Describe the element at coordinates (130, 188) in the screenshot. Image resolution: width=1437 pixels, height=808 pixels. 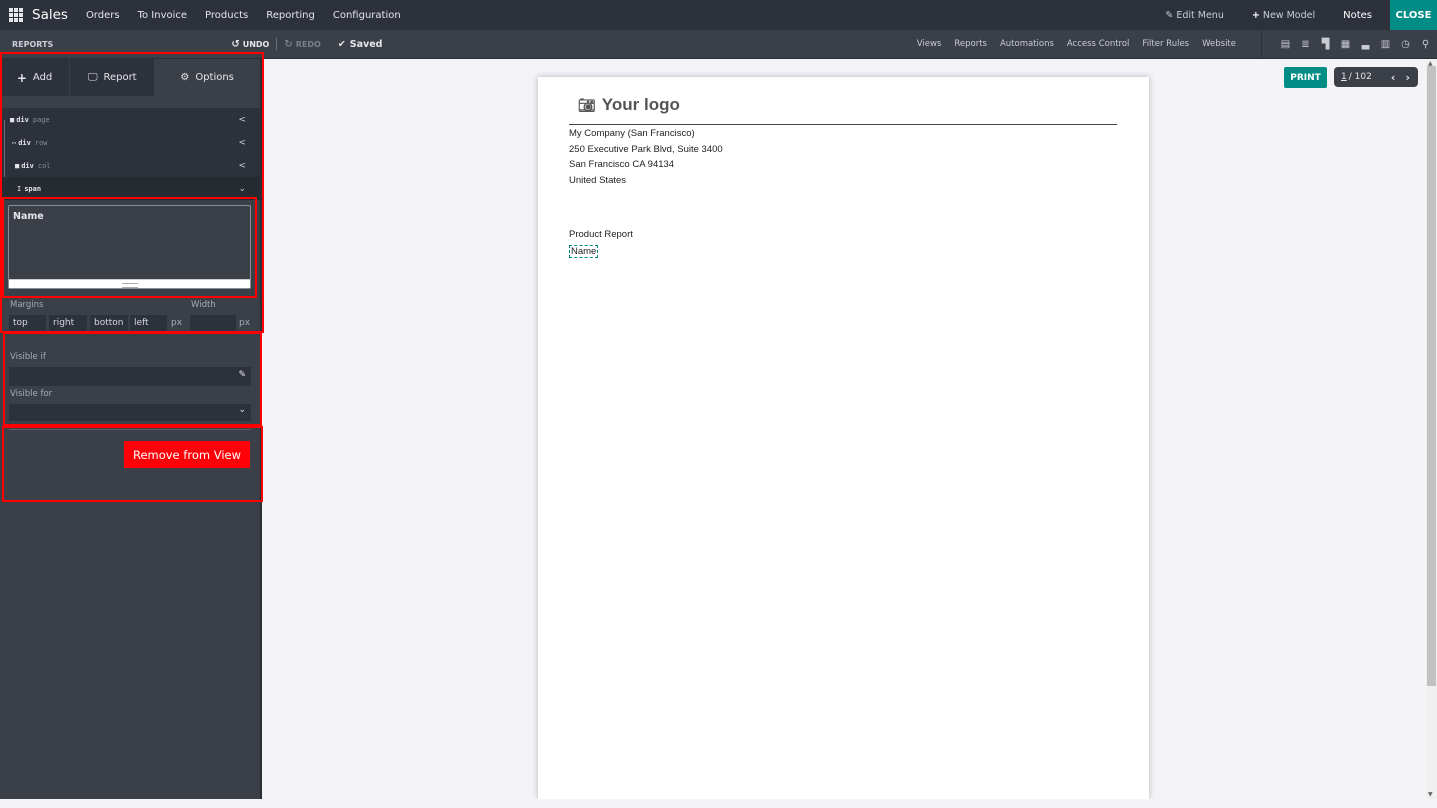
I see `tree-item-span: I span ⌄` at that location.